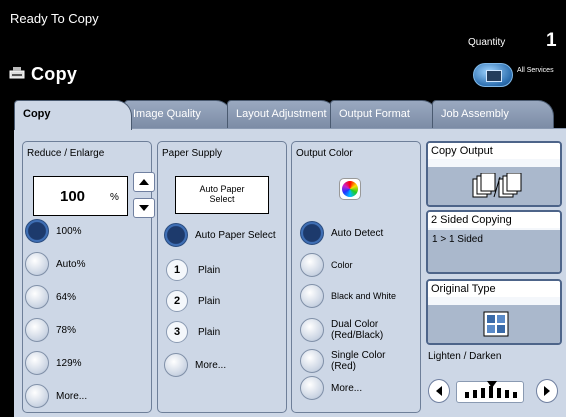 This screenshot has height=417, width=566. Describe the element at coordinates (54, 18) in the screenshot. I see `machine-status: Ready To Copy` at that location.